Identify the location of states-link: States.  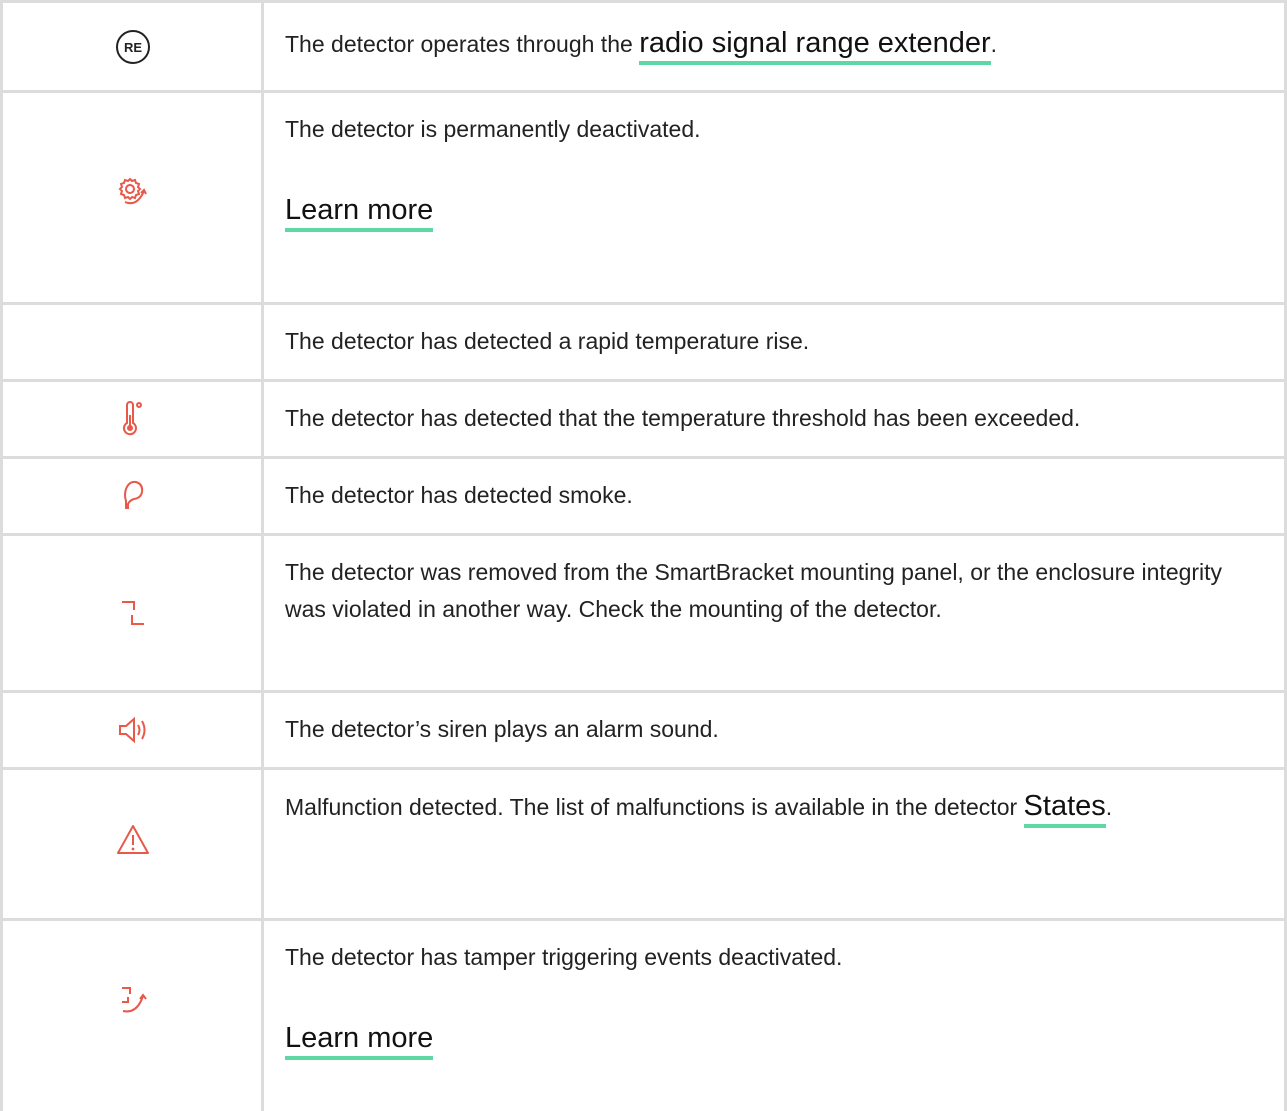
(1064, 809).